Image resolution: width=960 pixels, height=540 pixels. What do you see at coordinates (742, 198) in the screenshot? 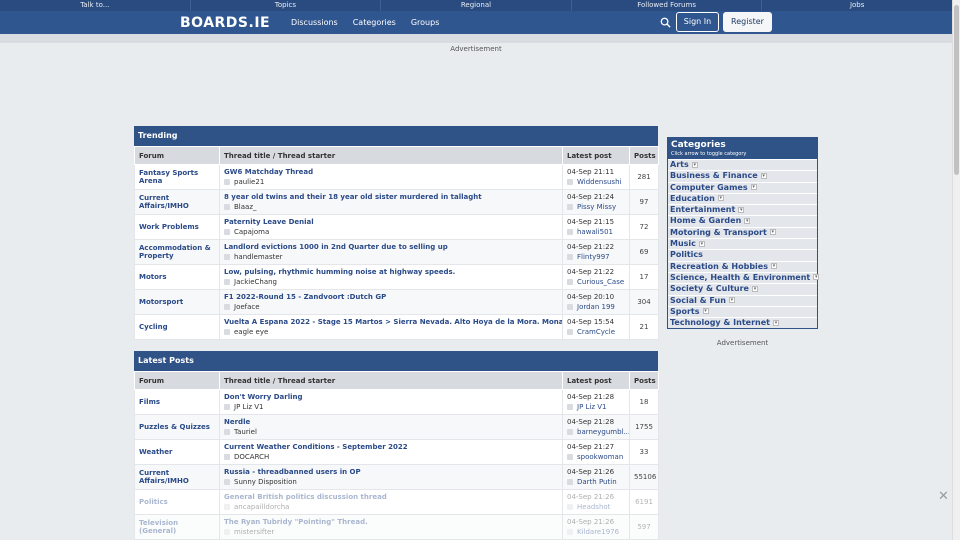
I see `category-item: Education ▾` at bounding box center [742, 198].